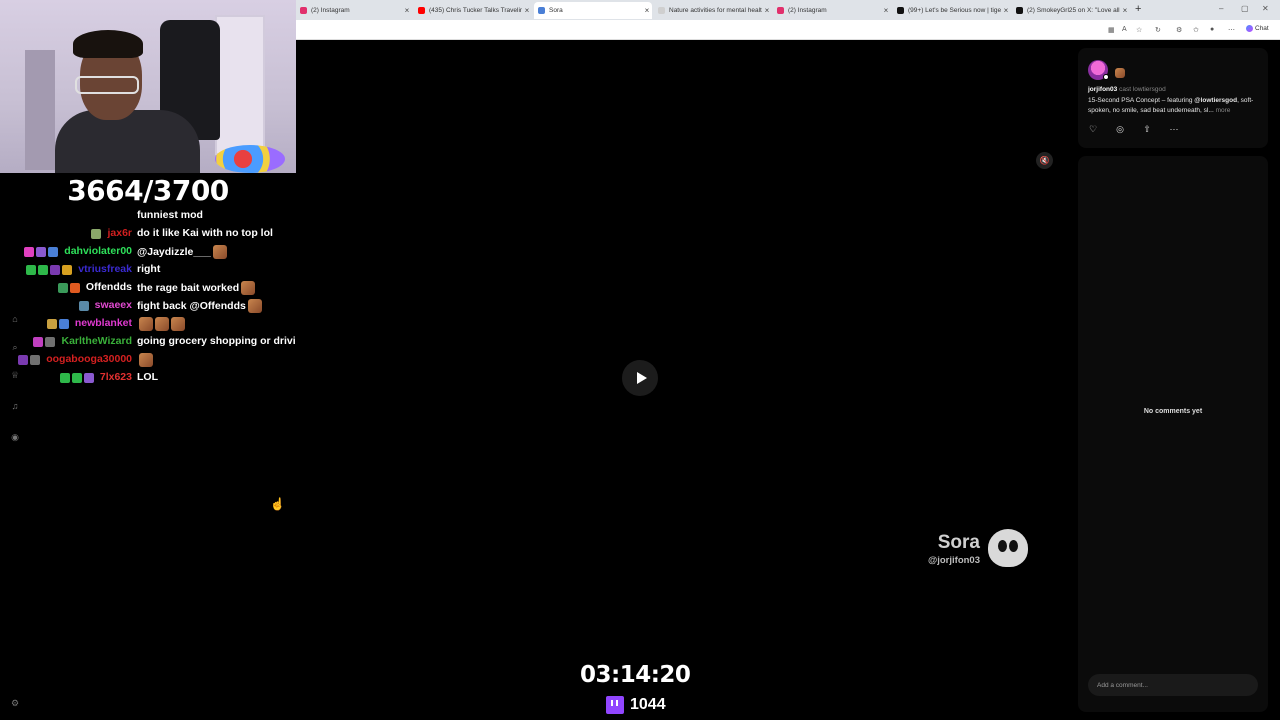 Image resolution: width=1280 pixels, height=720 pixels. Describe the element at coordinates (1265, 8) in the screenshot. I see `close-window-icon: ✕` at that location.